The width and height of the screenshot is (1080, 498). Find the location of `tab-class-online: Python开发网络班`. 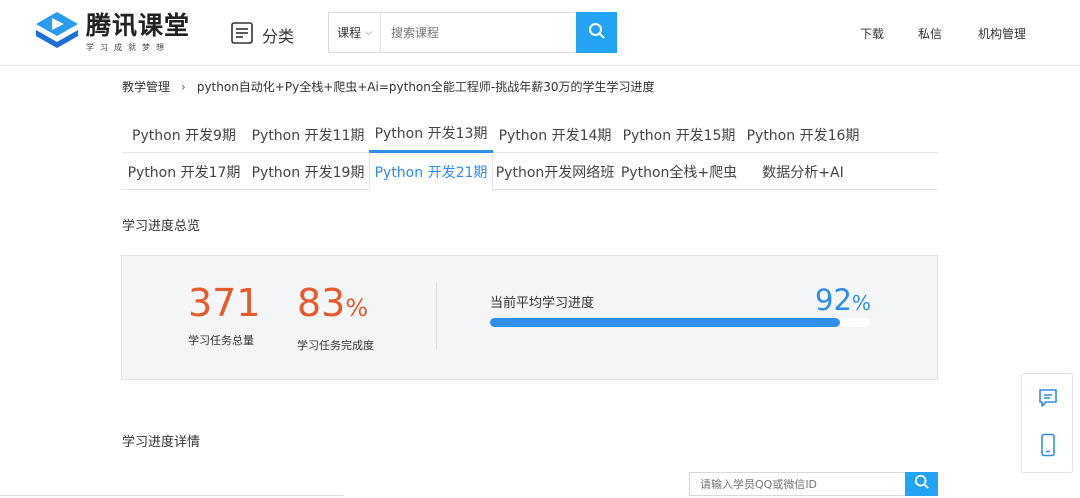

tab-class-online: Python开发网络班 is located at coordinates (555, 171).